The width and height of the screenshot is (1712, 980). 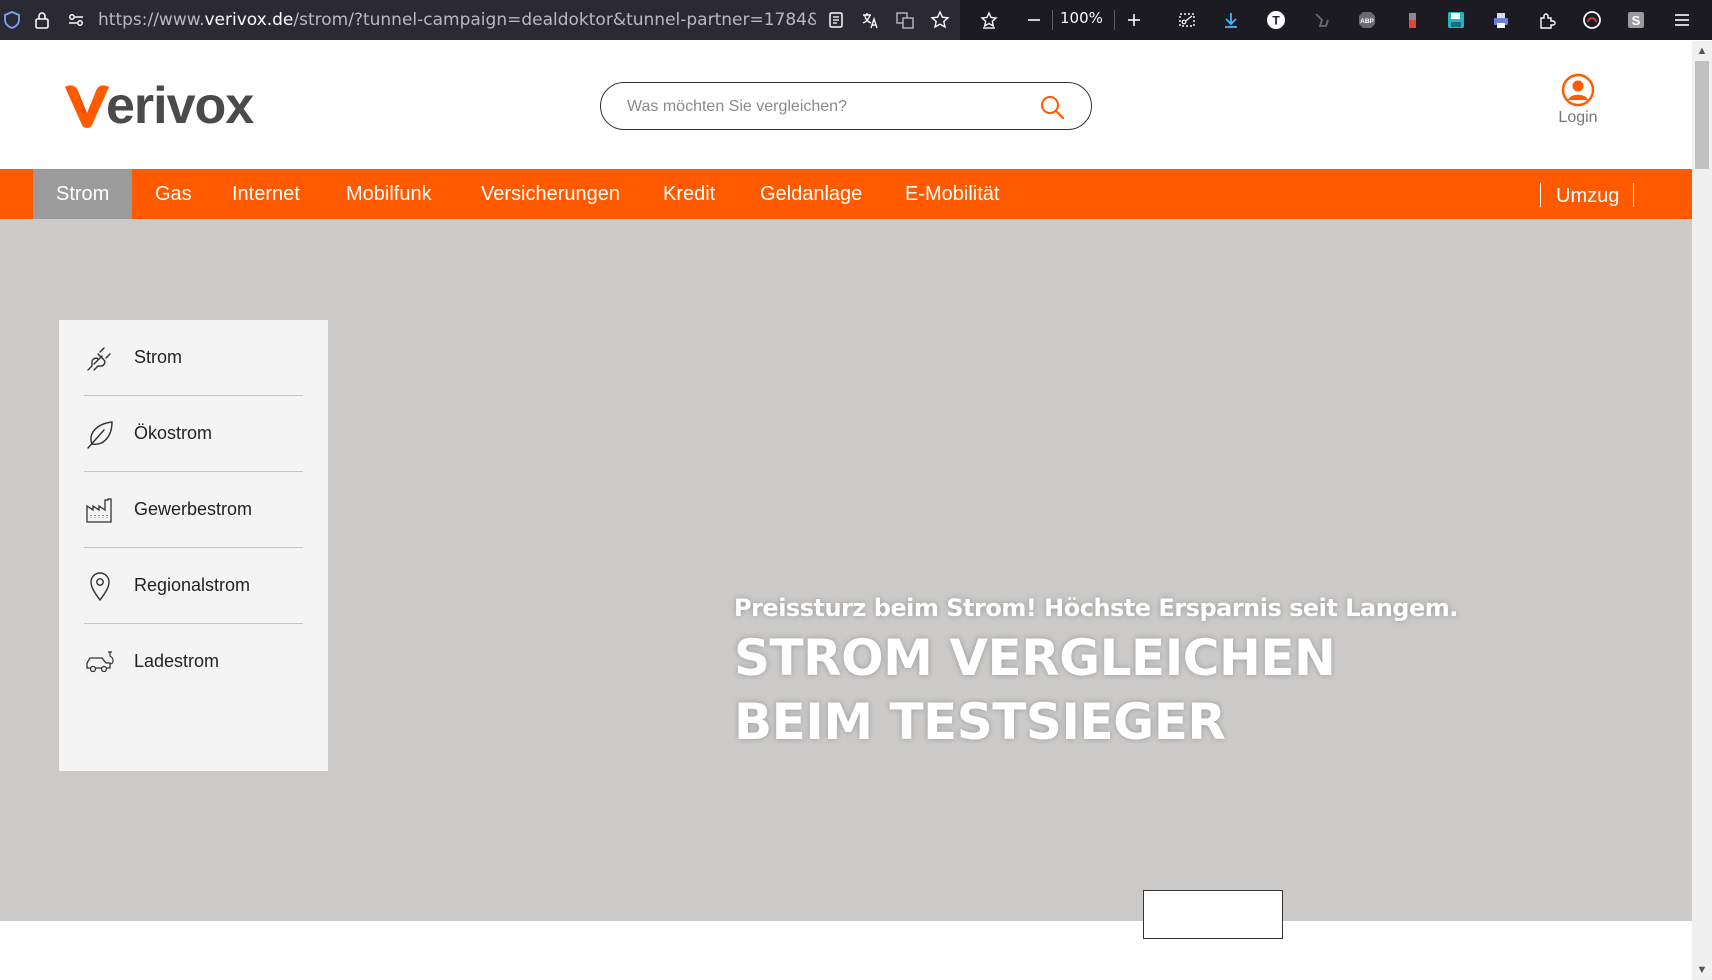 What do you see at coordinates (12, 20) in the screenshot?
I see `shield-icon` at bounding box center [12, 20].